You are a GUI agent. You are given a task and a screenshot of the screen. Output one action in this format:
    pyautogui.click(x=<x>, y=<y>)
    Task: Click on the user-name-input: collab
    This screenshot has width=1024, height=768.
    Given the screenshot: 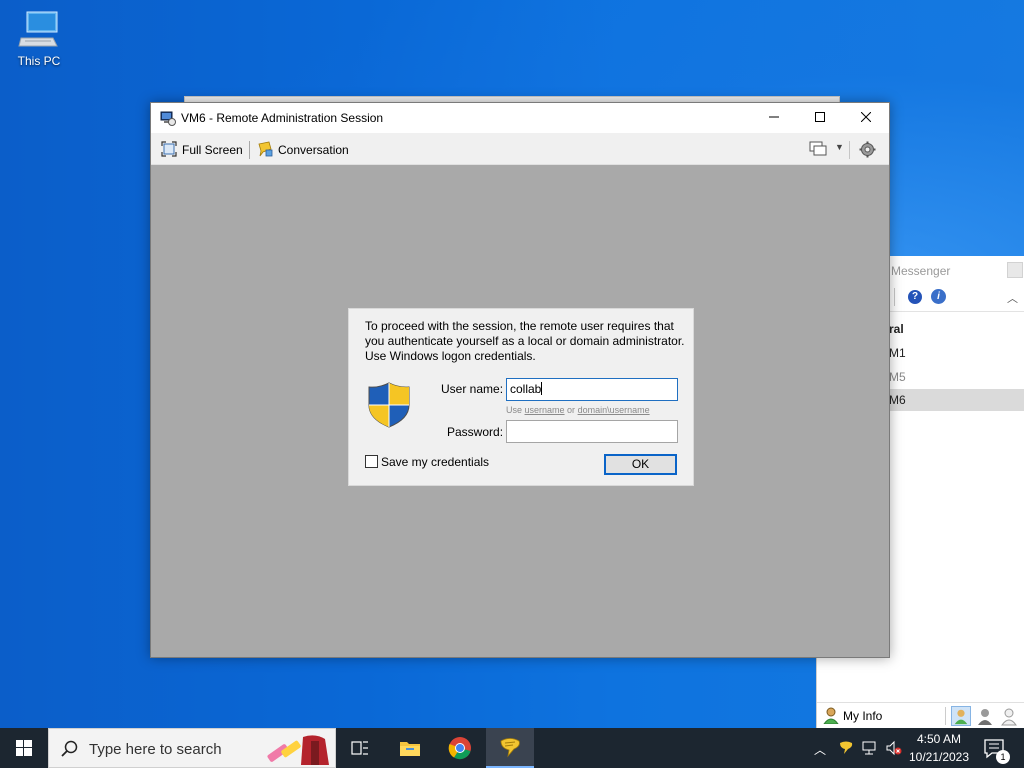 What is the action you would take?
    pyautogui.click(x=592, y=389)
    